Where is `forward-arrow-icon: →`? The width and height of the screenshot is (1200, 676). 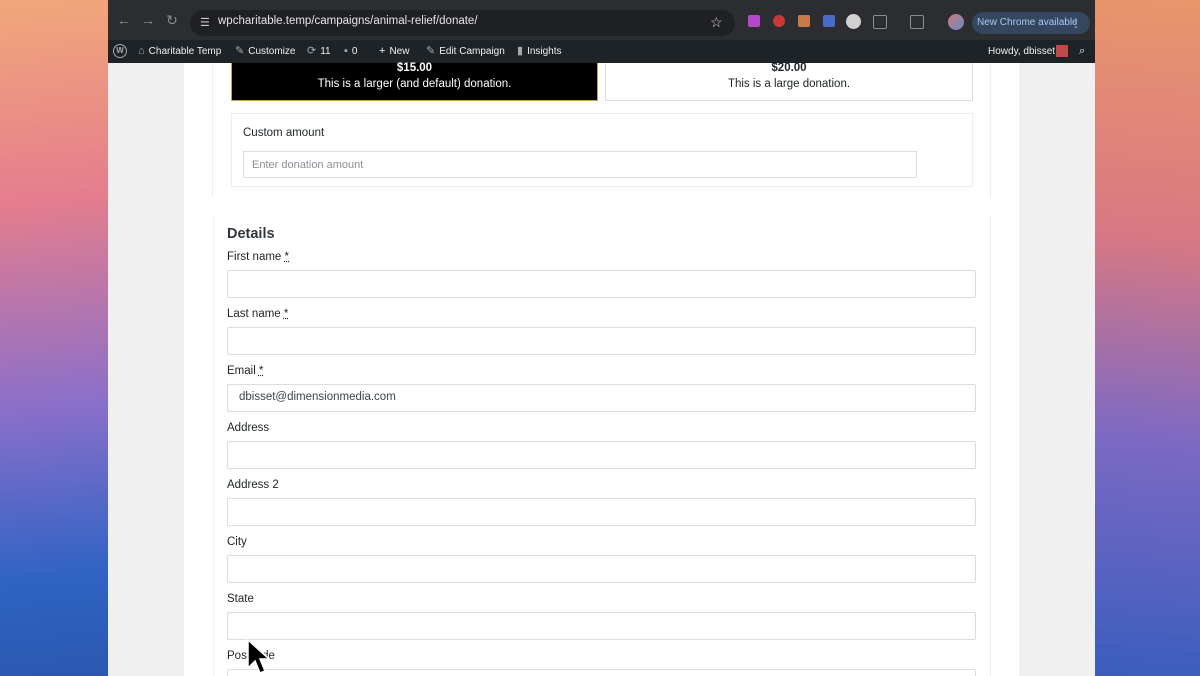
forward-arrow-icon: → is located at coordinates (148, 20).